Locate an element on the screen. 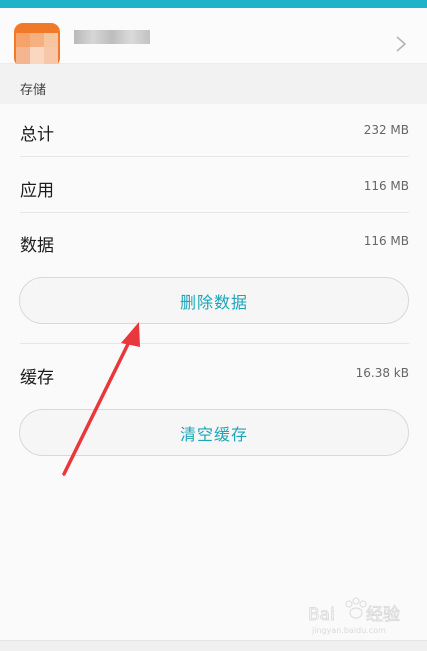  bottom-bar is located at coordinates (213, 645).